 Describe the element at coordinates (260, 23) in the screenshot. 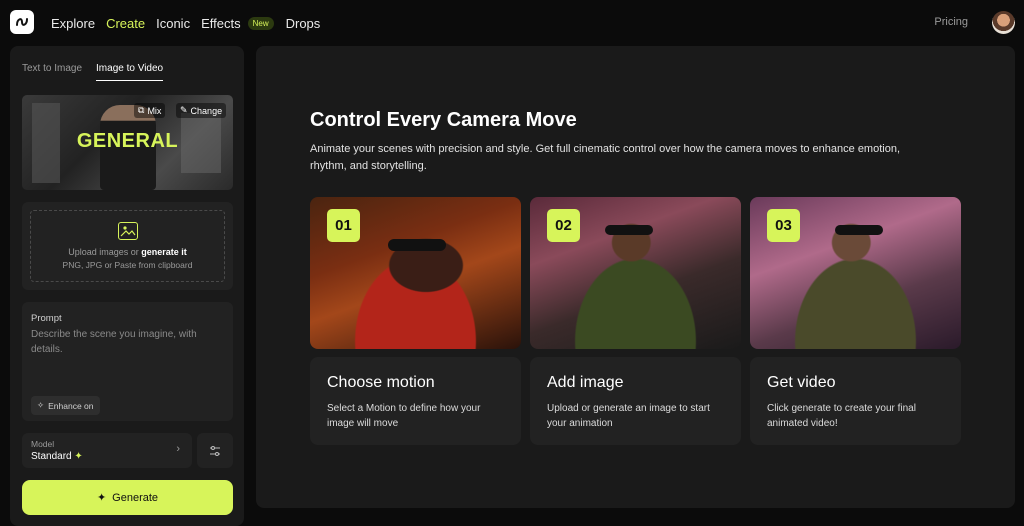

I see `new-badge: New` at that location.